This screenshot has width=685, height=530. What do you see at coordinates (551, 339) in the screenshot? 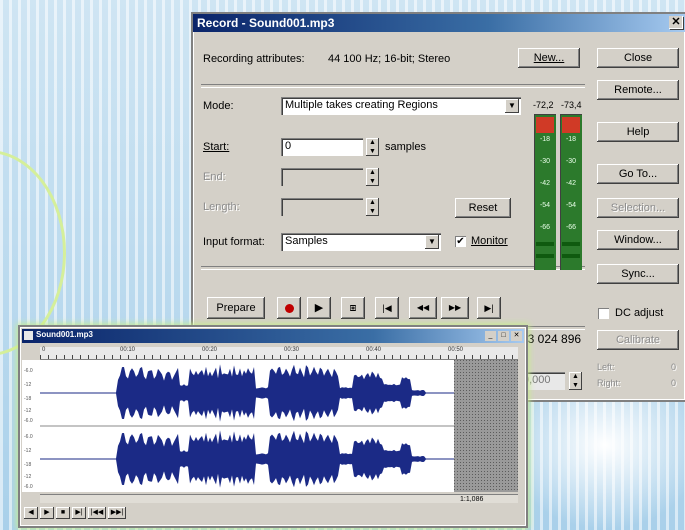
I see `time-readout: 03 024 896` at bounding box center [551, 339].